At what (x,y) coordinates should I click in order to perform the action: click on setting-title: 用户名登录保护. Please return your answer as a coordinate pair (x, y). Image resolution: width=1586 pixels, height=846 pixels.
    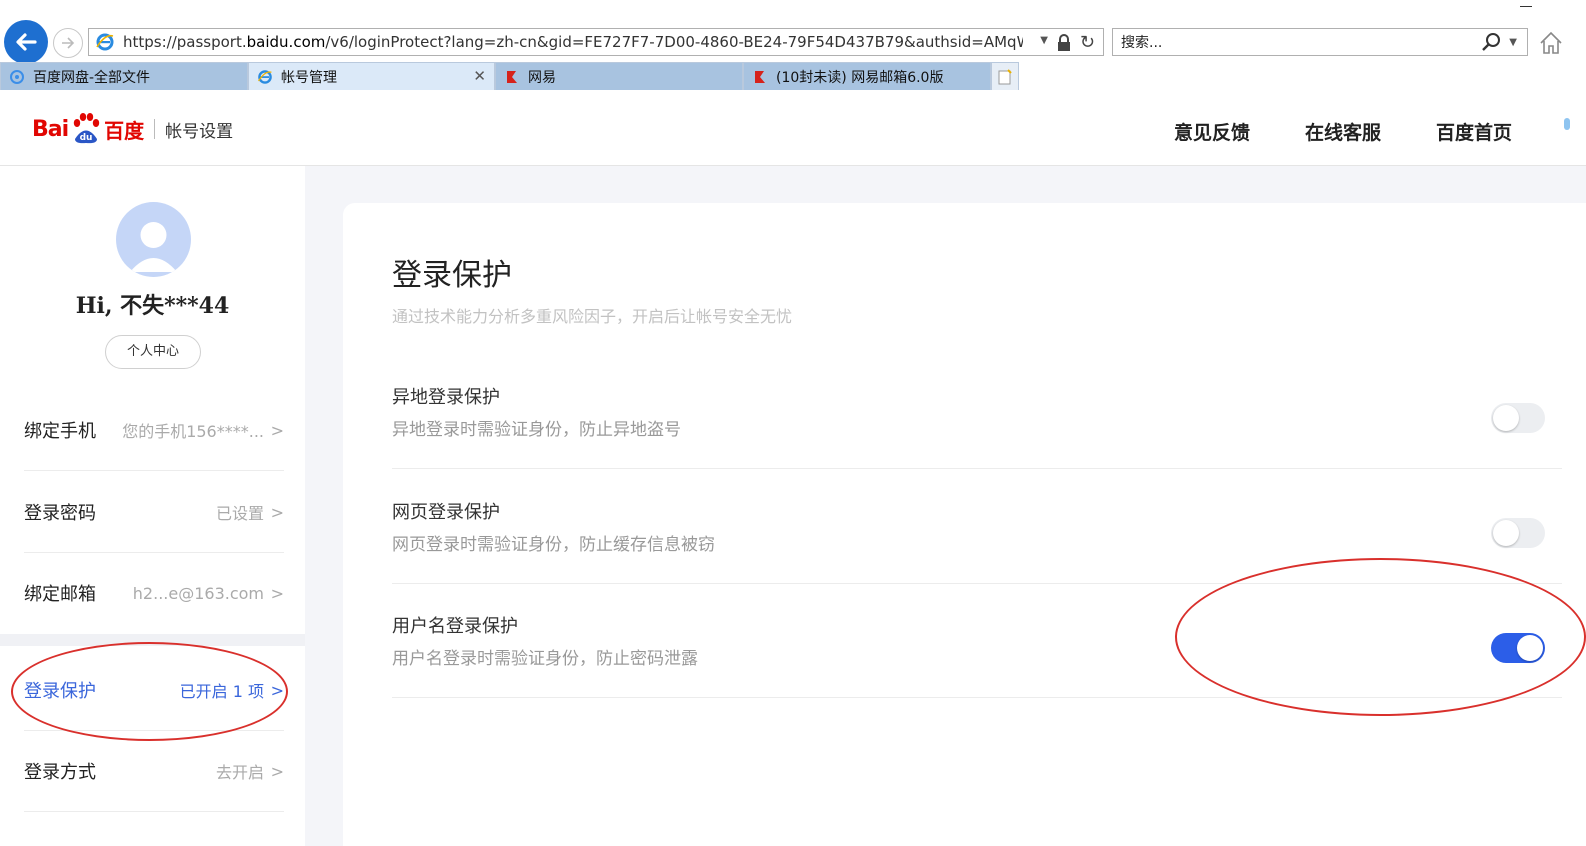
    Looking at the image, I should click on (455, 626).